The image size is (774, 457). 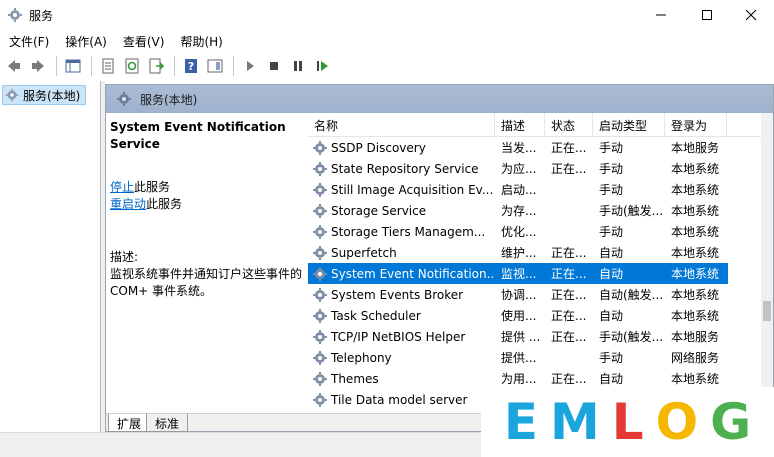 I want to click on column-header-status: 状态, so click(x=569, y=125).